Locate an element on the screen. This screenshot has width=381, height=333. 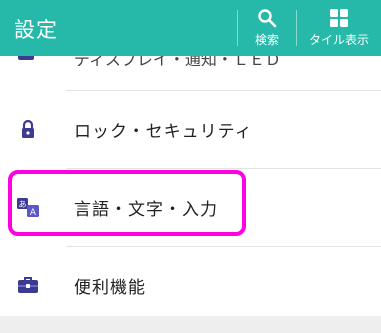
search-icon is located at coordinates (267, 18).